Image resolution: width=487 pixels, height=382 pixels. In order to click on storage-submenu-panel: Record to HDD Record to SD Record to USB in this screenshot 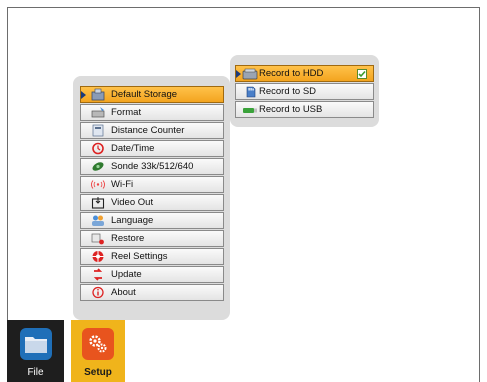, I will do `click(304, 91)`.